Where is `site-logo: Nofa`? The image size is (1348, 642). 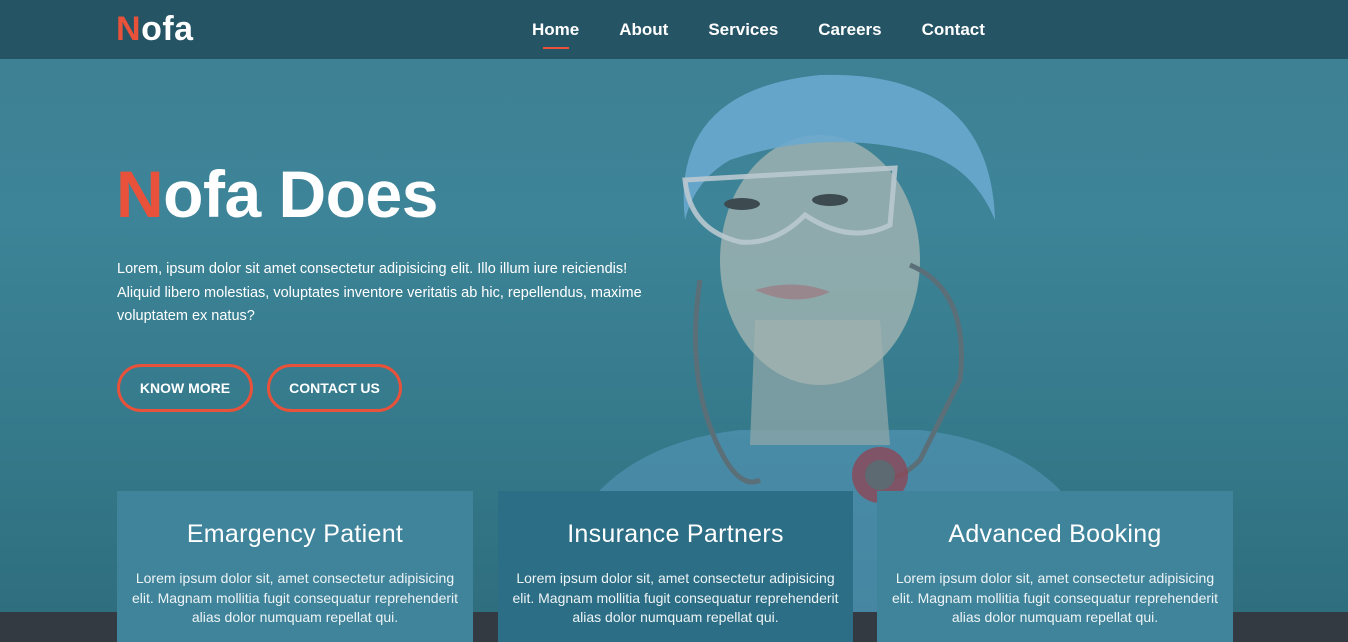
site-logo: Nofa is located at coordinates (155, 29).